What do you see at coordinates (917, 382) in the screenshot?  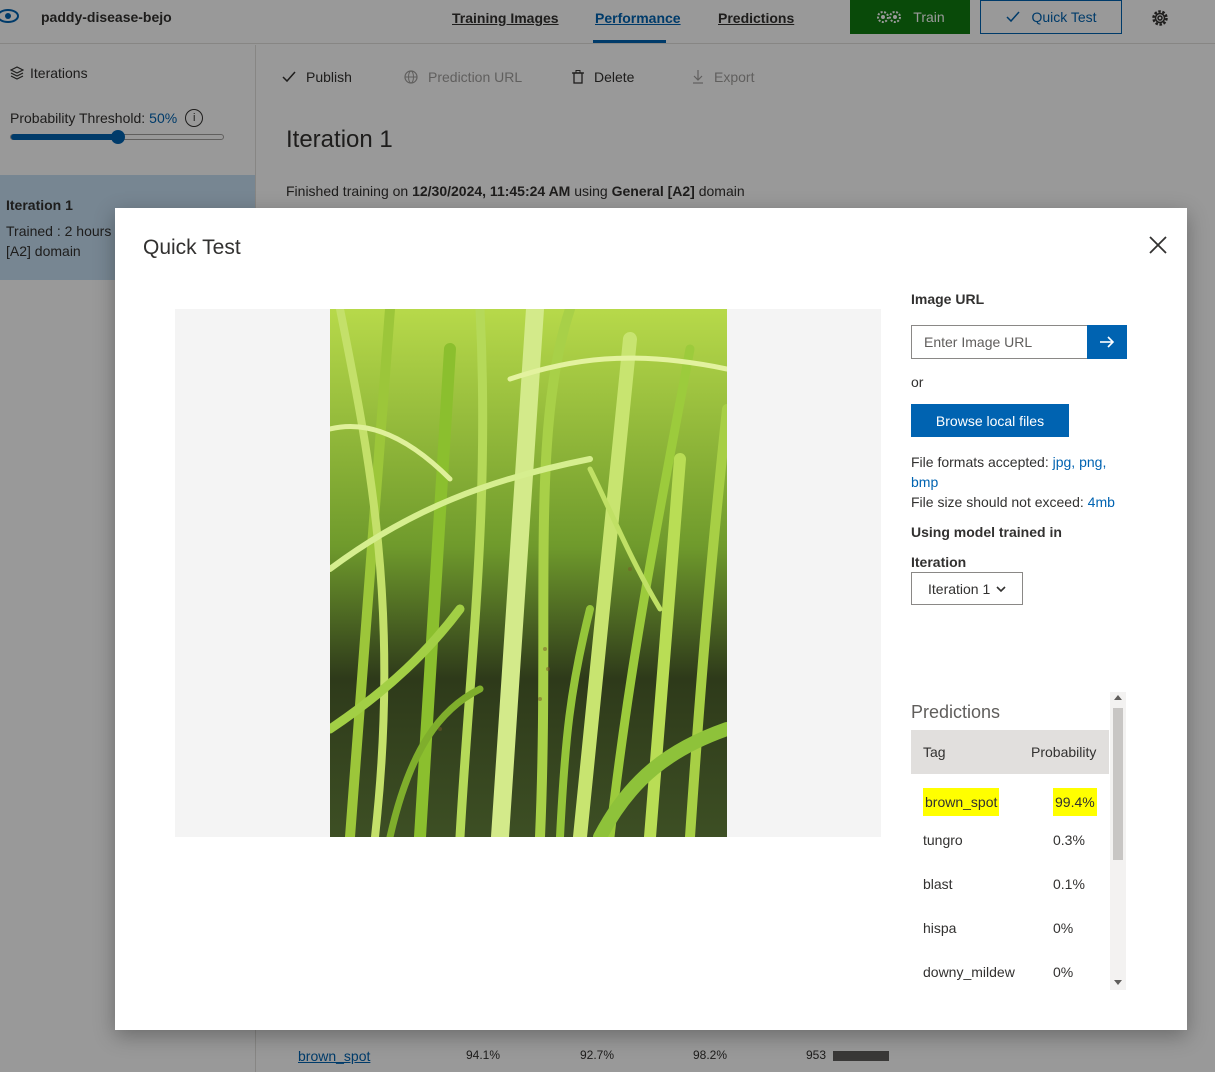 I see `or-separator: or` at bounding box center [917, 382].